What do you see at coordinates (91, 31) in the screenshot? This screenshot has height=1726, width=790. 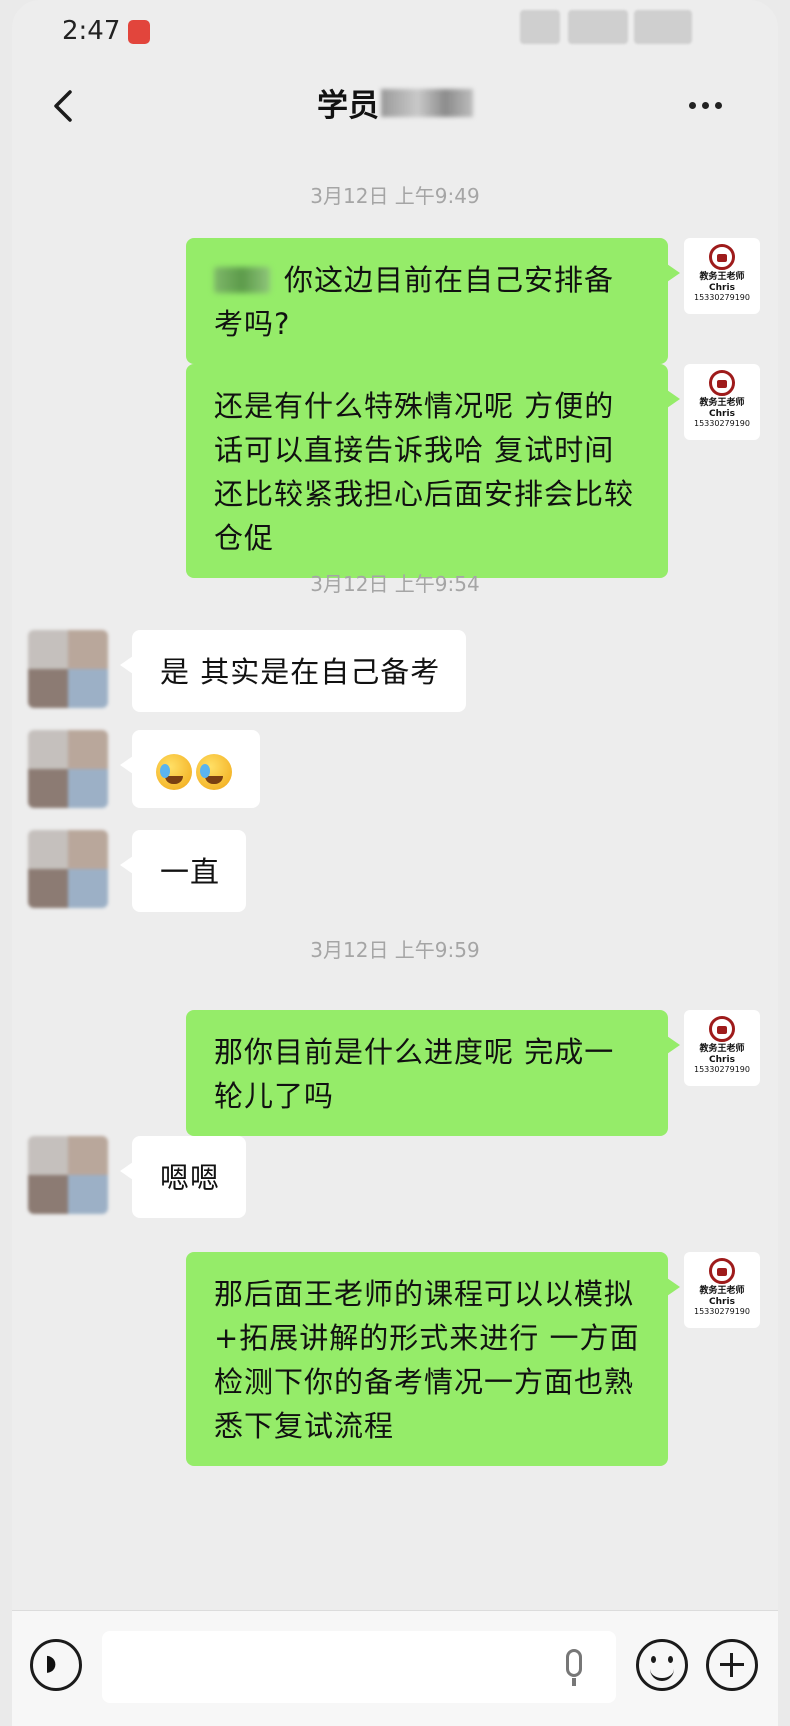 I see `status-time: 2:47` at bounding box center [91, 31].